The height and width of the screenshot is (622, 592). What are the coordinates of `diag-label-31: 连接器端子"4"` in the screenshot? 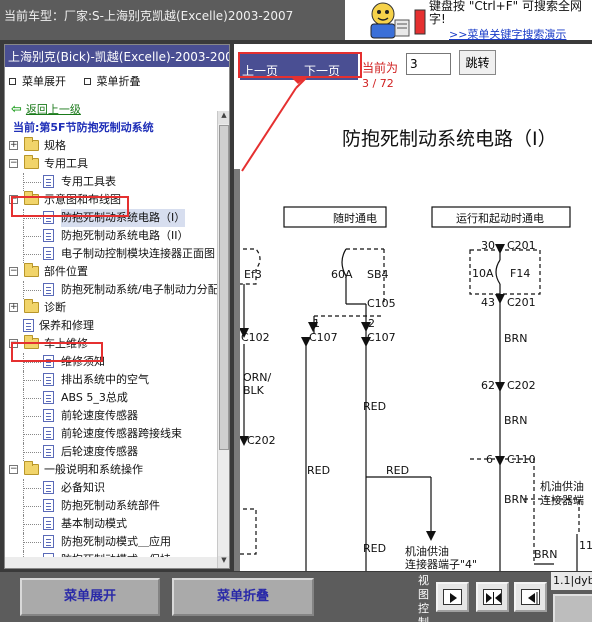 It's located at (441, 564).